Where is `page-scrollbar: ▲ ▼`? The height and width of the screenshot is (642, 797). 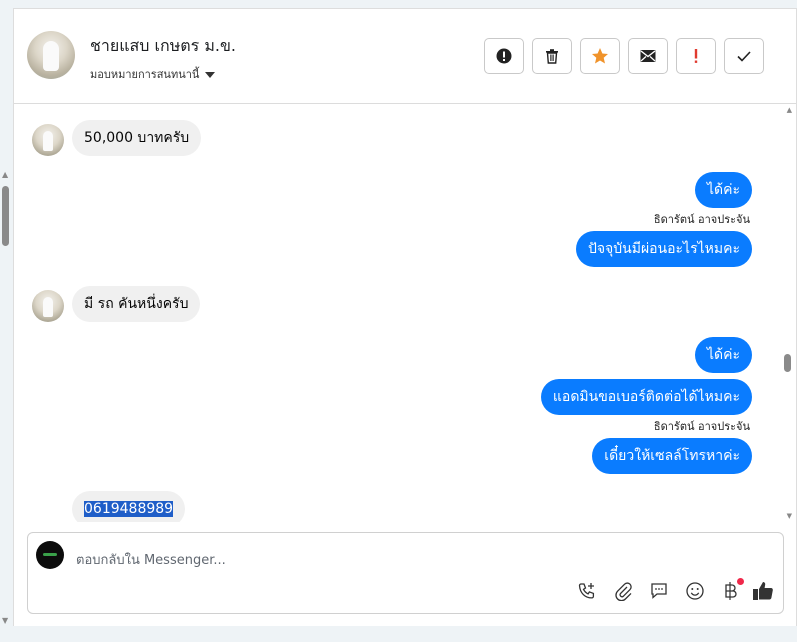 page-scrollbar: ▲ ▼ is located at coordinates (6, 397).